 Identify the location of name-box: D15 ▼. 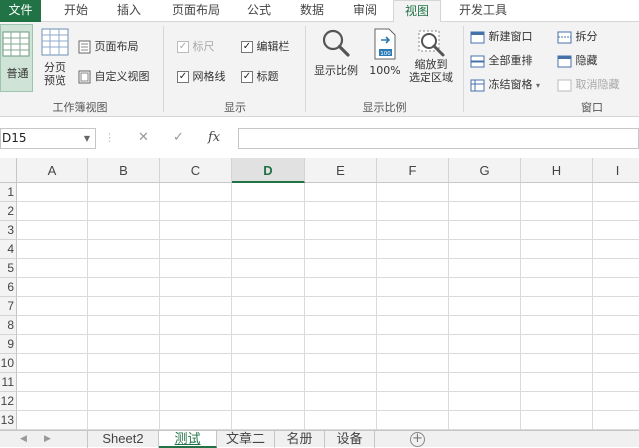
(48, 138).